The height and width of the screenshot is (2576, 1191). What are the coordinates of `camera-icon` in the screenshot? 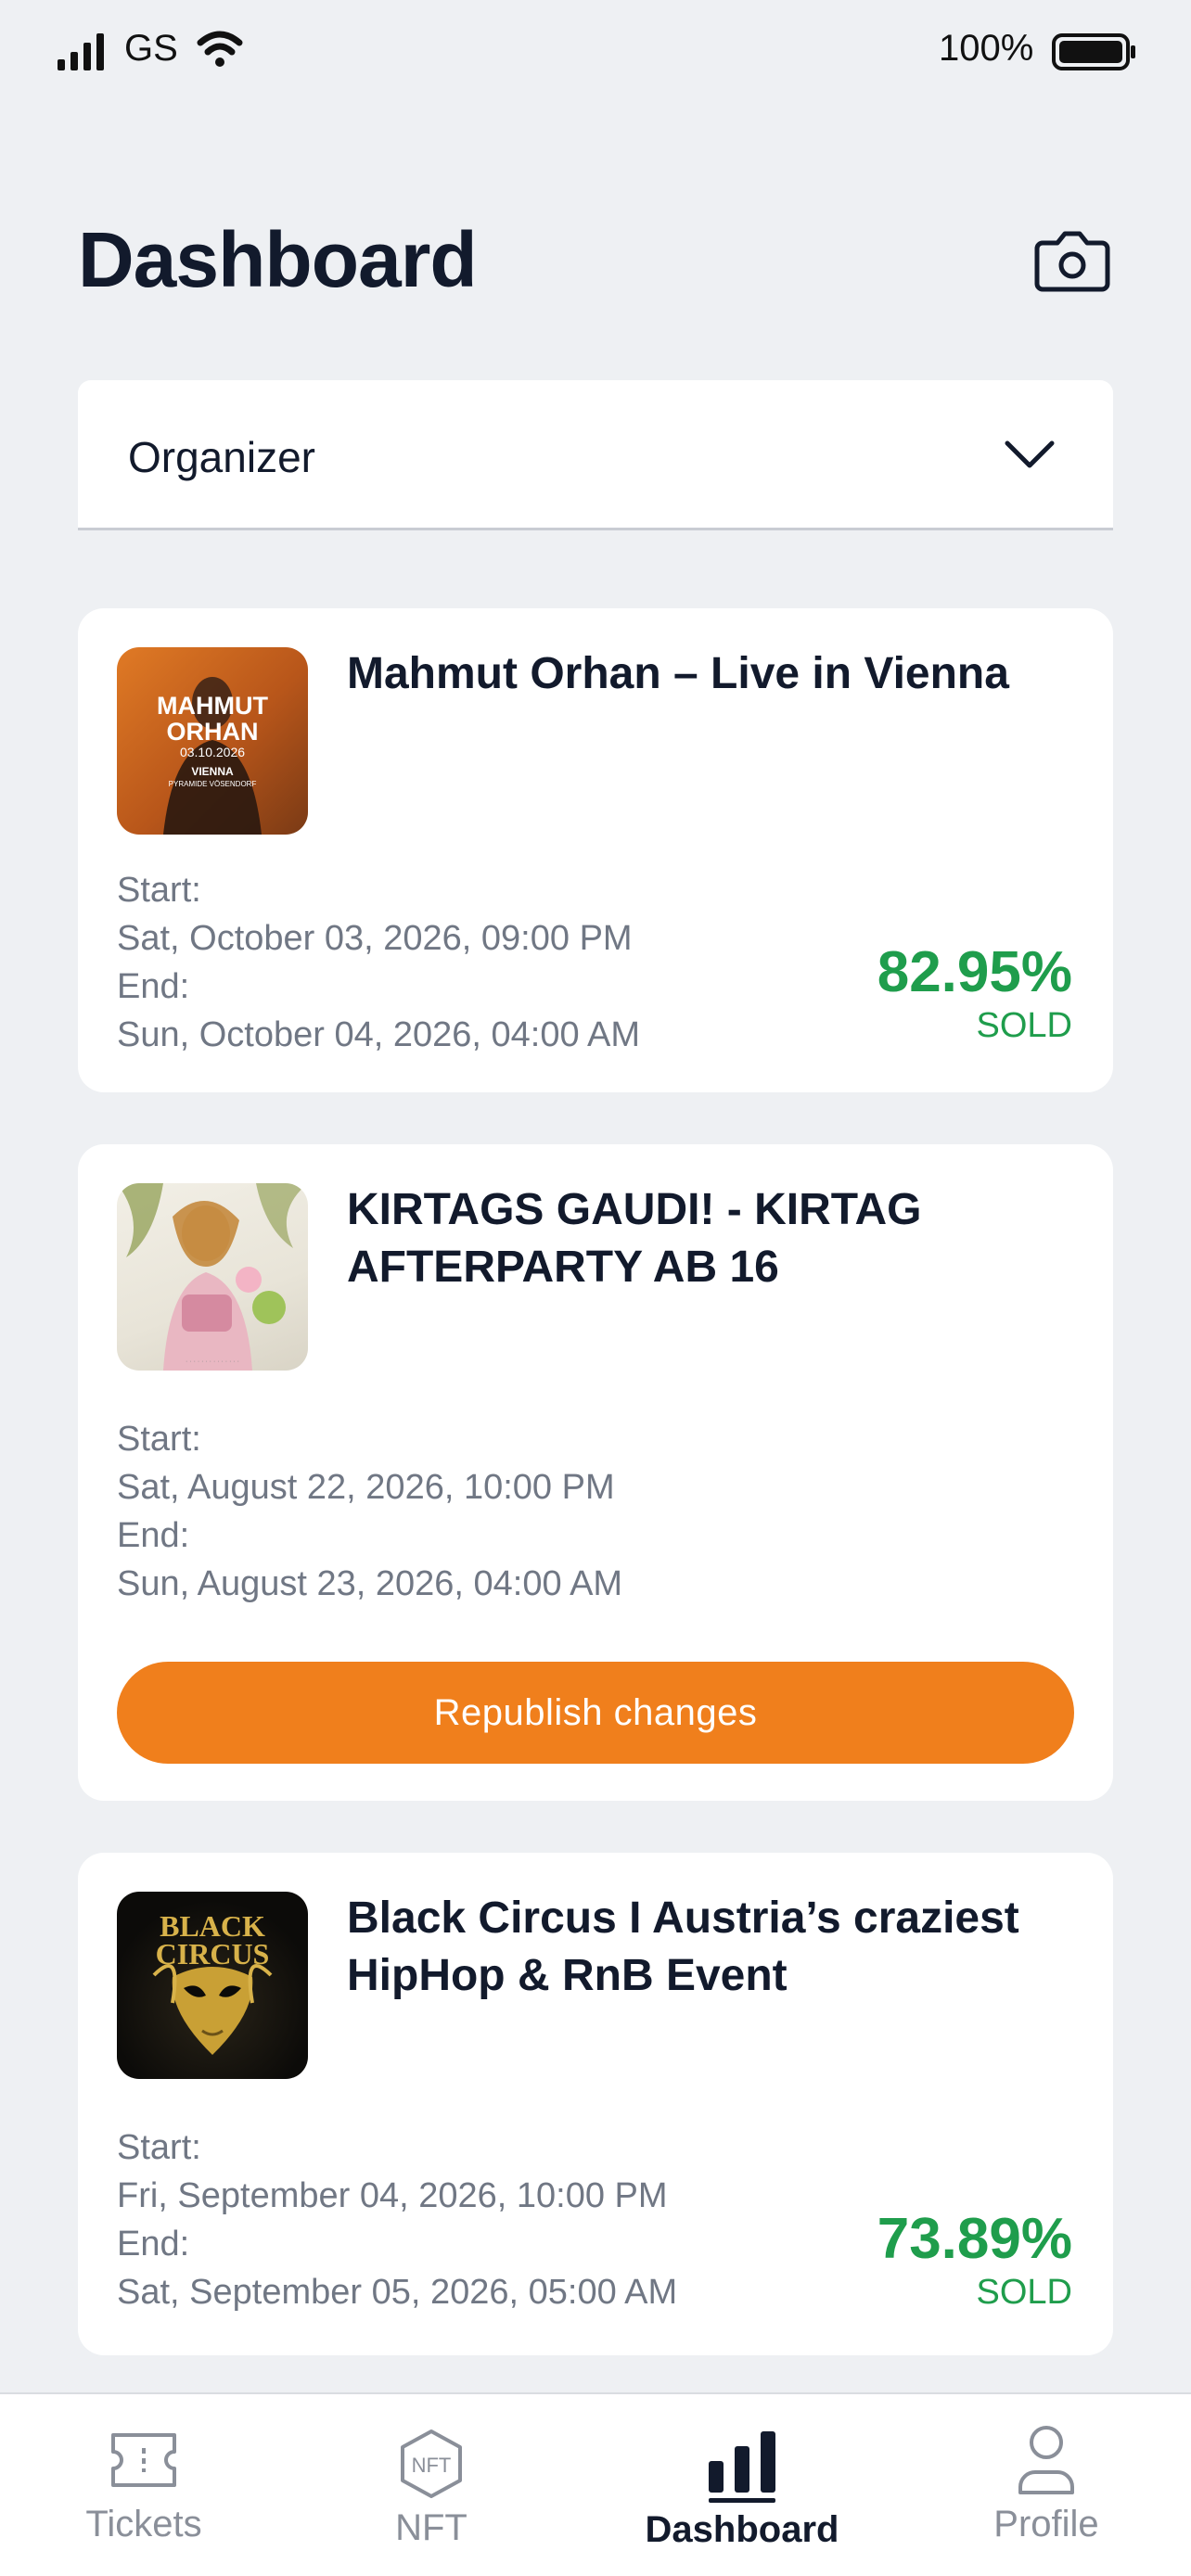 It's located at (1072, 258).